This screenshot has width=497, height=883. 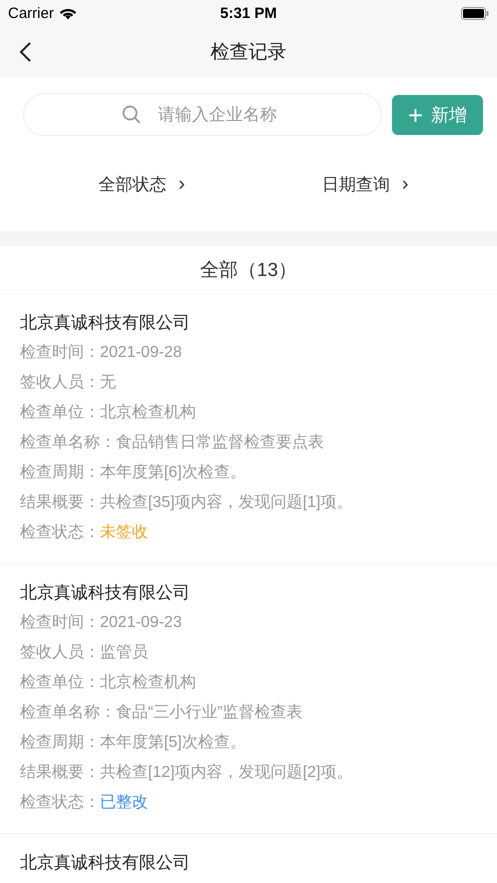 I want to click on record-field: 检查周期：本年度第[6]次检查。, so click(x=133, y=473).